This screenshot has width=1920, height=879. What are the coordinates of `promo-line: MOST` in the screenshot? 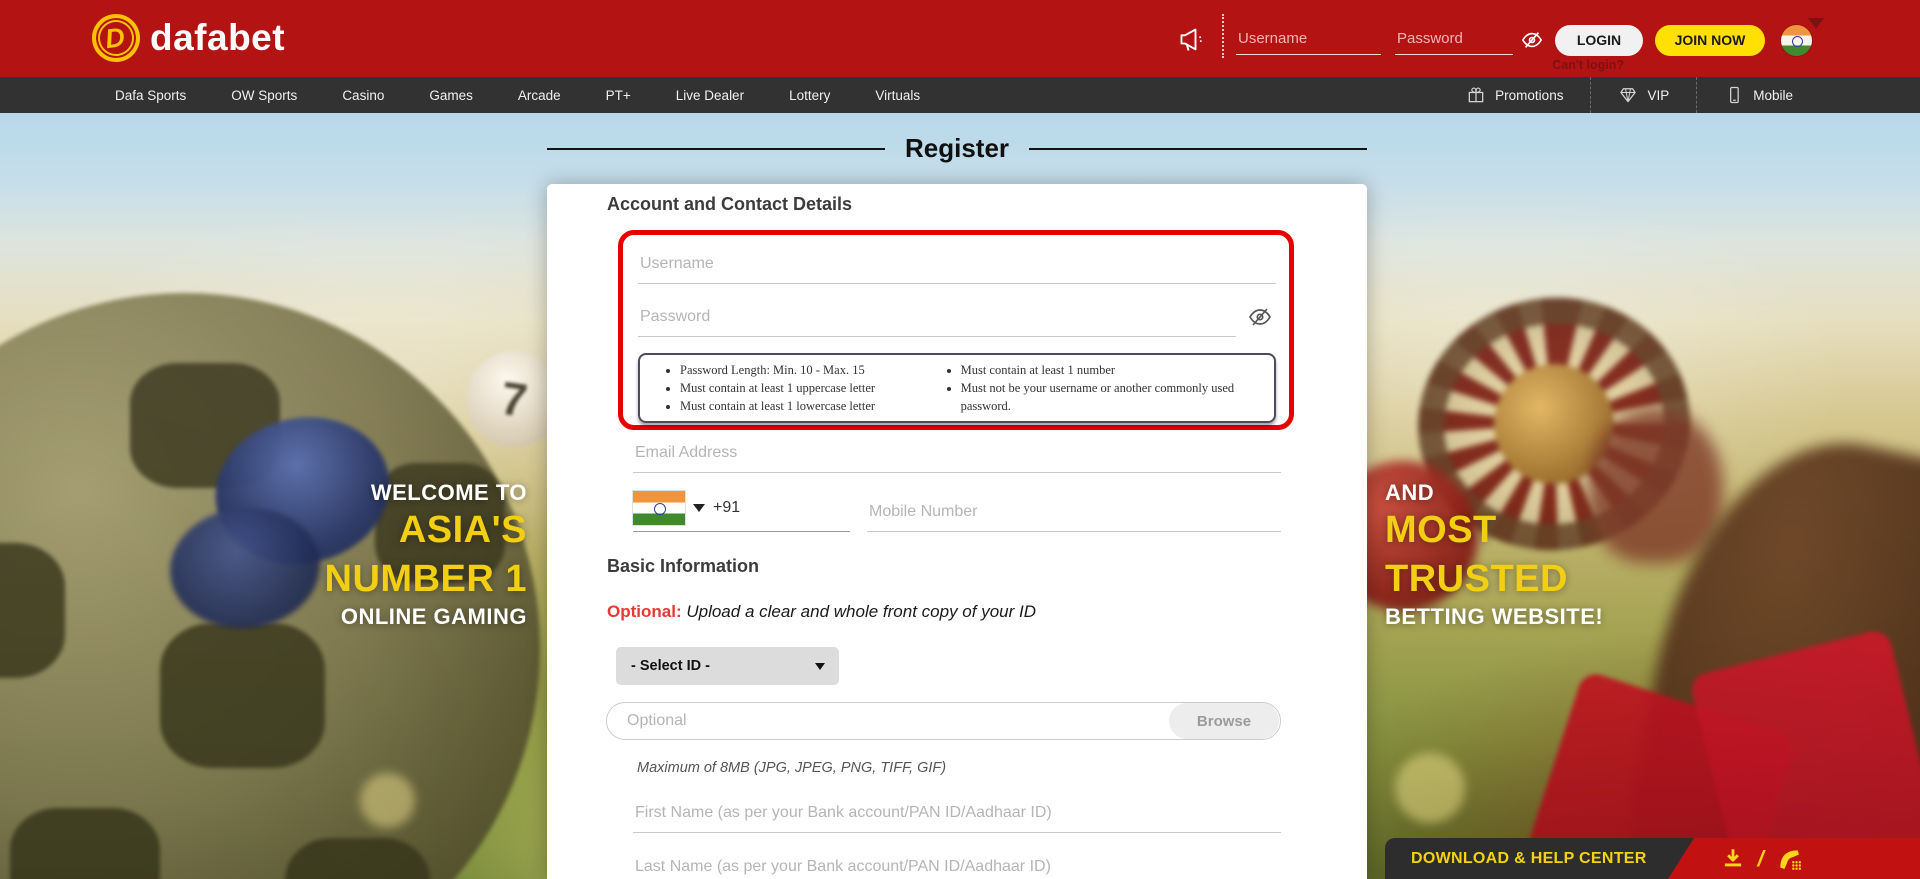 It's located at (1441, 530).